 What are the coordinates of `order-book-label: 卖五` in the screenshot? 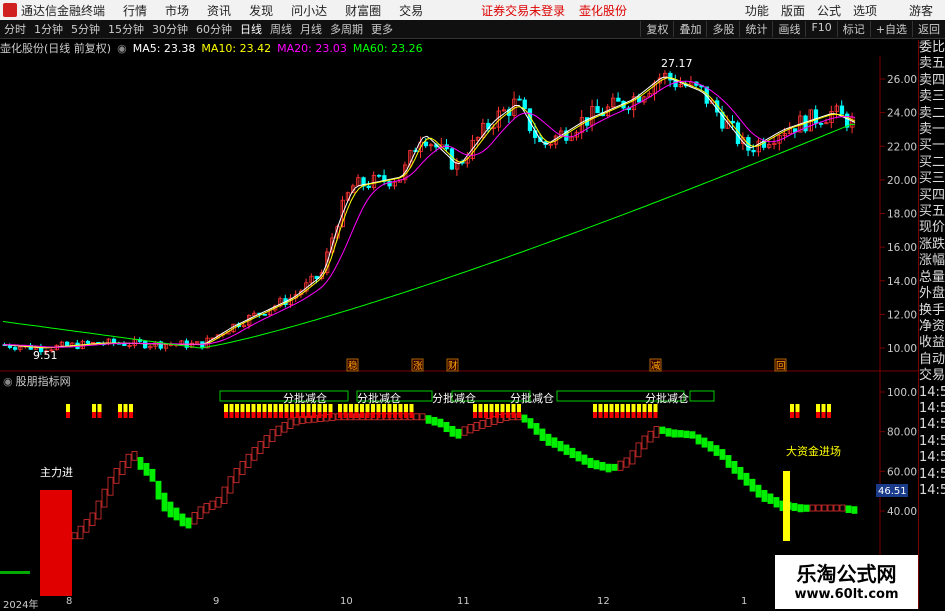 It's located at (932, 64).